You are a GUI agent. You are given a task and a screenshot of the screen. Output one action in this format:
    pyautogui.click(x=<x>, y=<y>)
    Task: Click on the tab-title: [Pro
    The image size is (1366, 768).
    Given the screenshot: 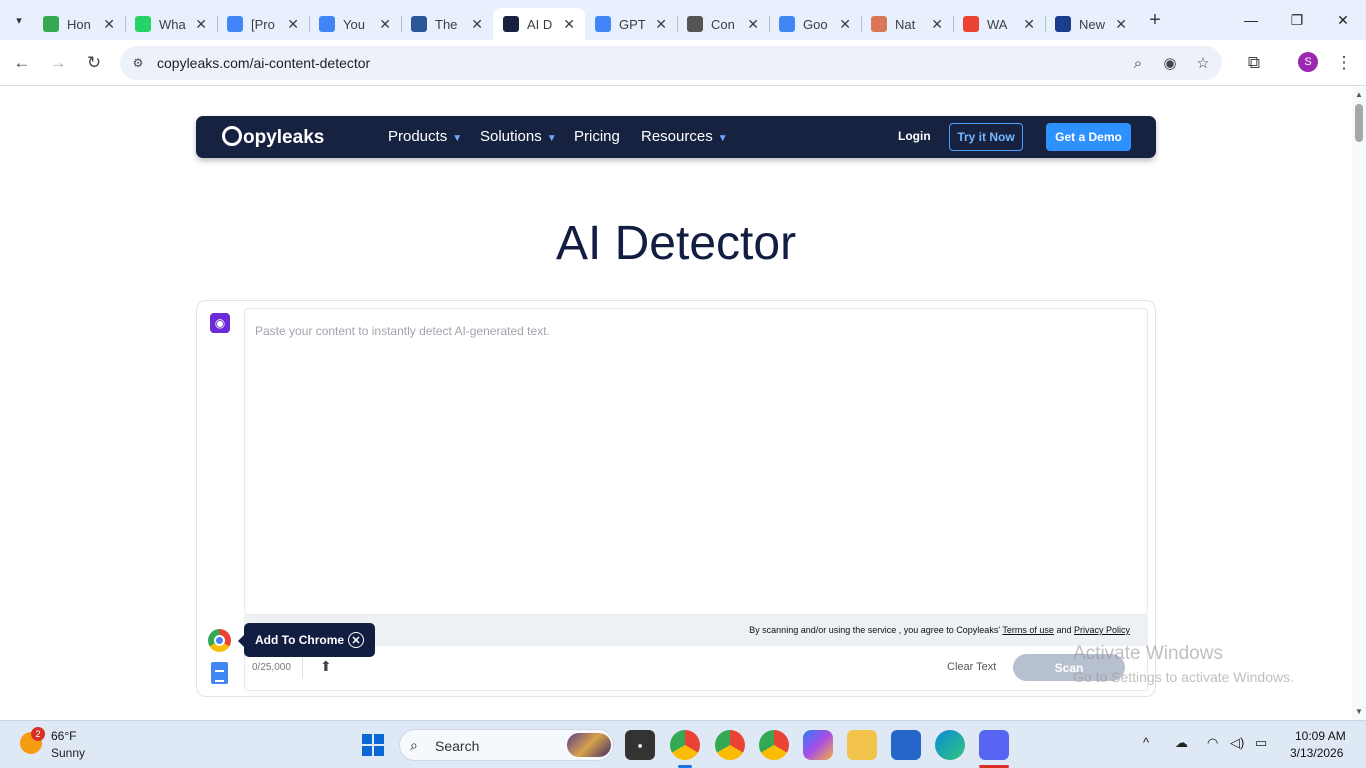 What is the action you would take?
    pyautogui.click(x=263, y=24)
    